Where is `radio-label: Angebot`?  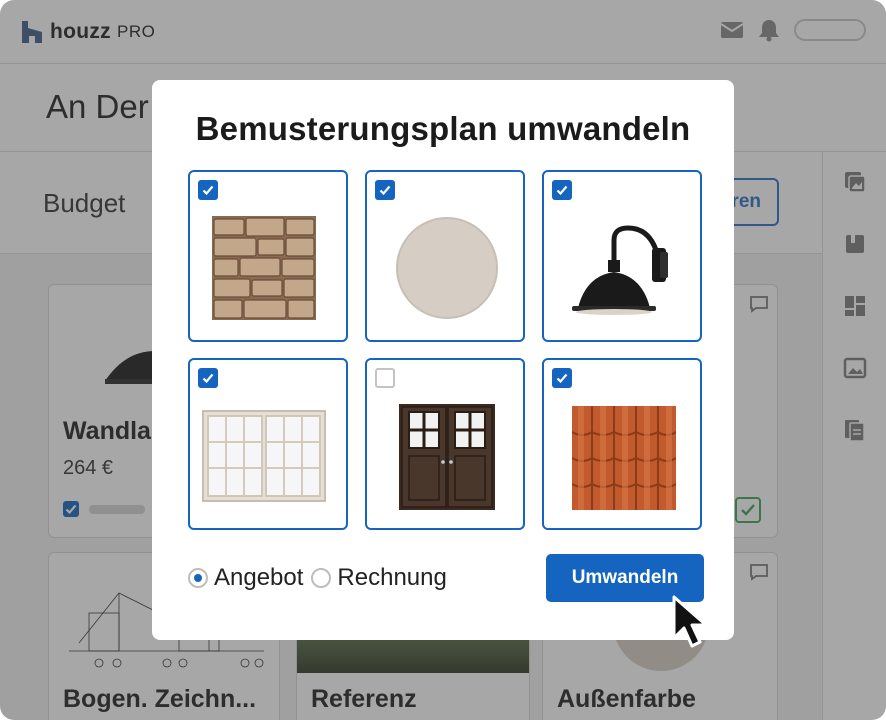
radio-label: Angebot is located at coordinates (259, 577).